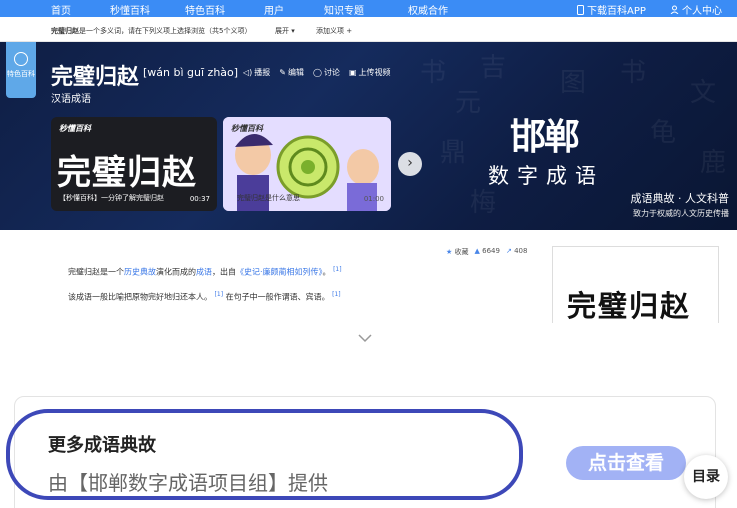  What do you see at coordinates (71, 99) in the screenshot?
I see `entry-subtitle: 汉语成语` at bounding box center [71, 99].